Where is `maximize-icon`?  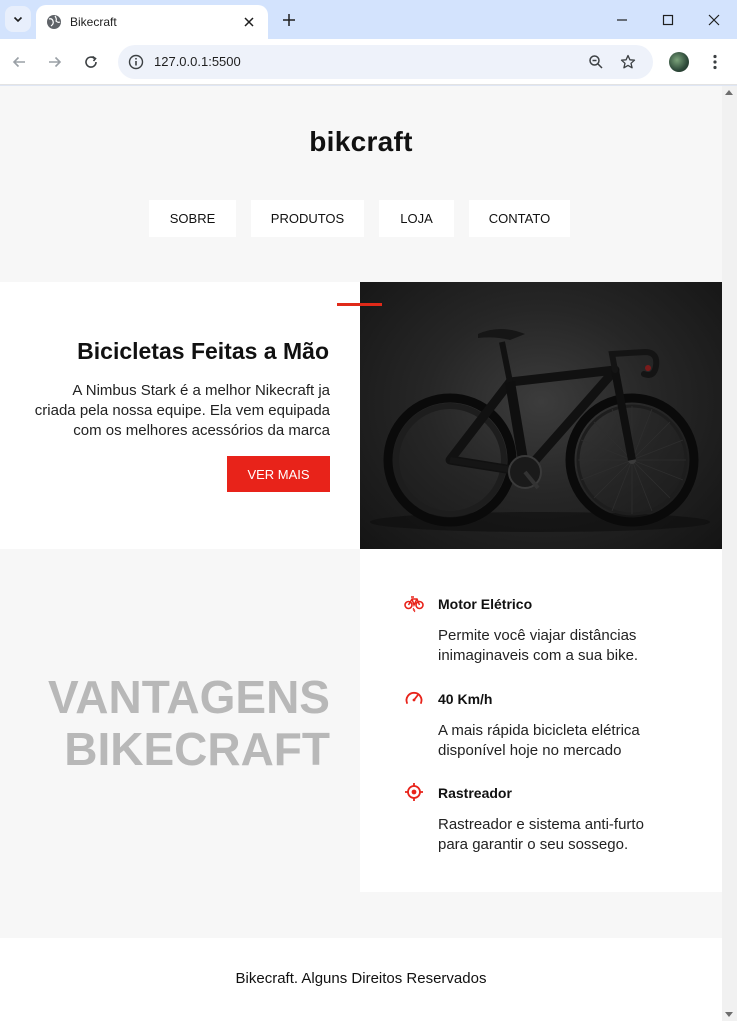
maximize-icon is located at coordinates (668, 19).